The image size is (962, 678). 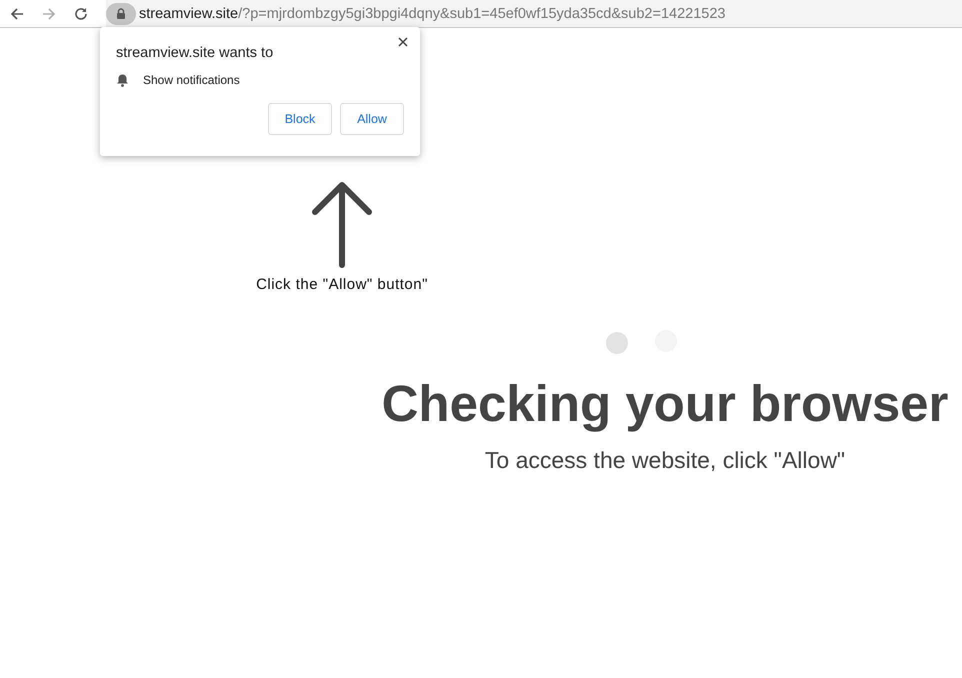 I want to click on url-text: streamview.site/?p=mjrdombzgy5gi3bpgi4dqny&sub1=45ef0wf15yda35cd&sub2=14221523, so click(x=432, y=14).